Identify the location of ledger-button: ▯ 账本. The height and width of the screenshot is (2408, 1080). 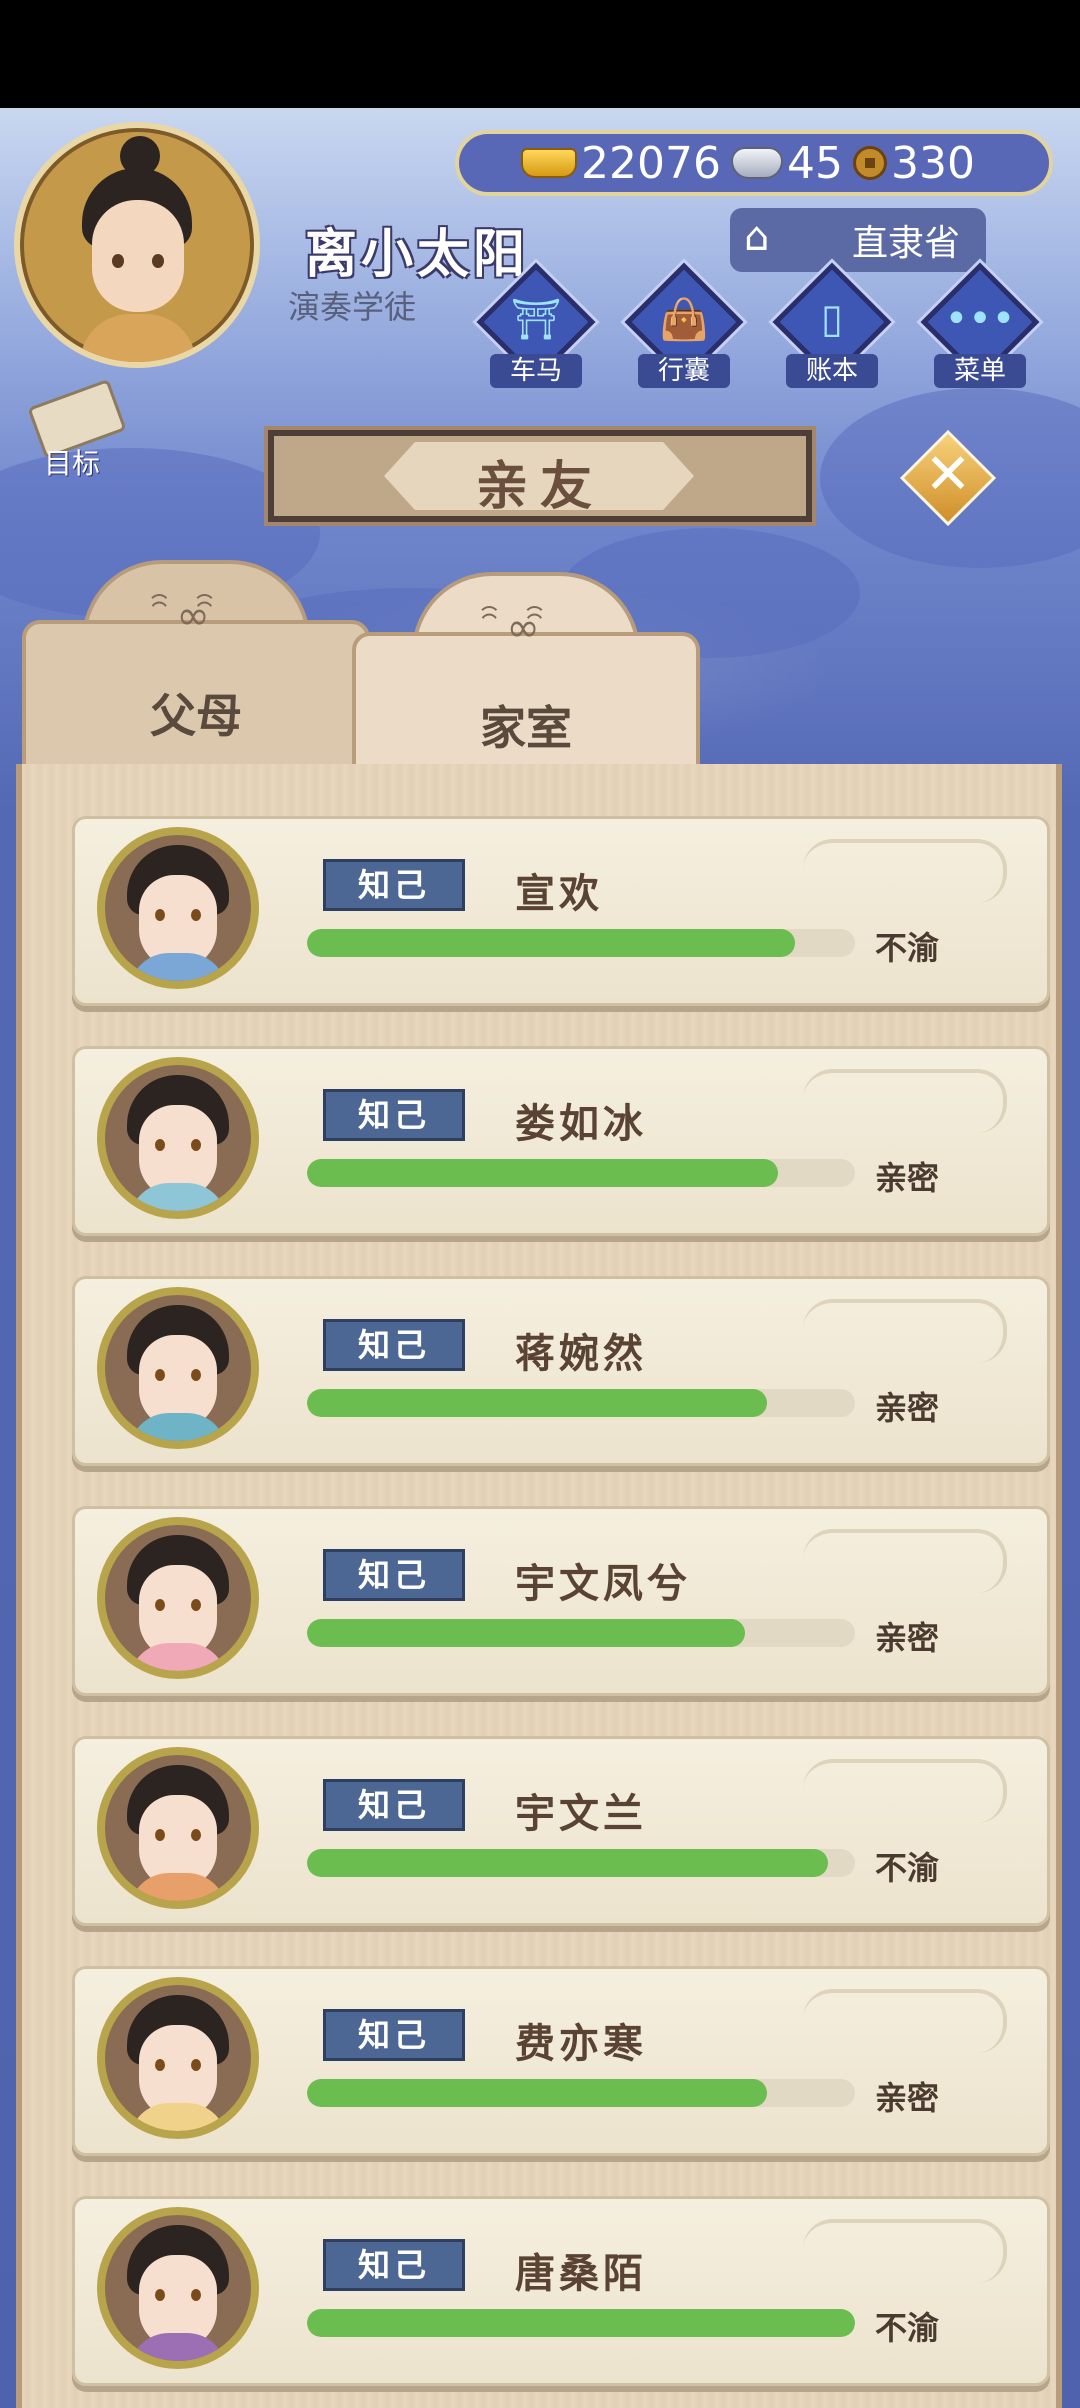
(832, 328).